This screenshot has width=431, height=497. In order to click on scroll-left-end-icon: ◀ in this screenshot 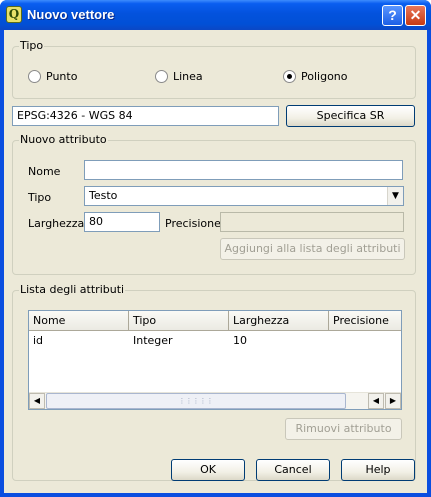, I will do `click(376, 401)`.